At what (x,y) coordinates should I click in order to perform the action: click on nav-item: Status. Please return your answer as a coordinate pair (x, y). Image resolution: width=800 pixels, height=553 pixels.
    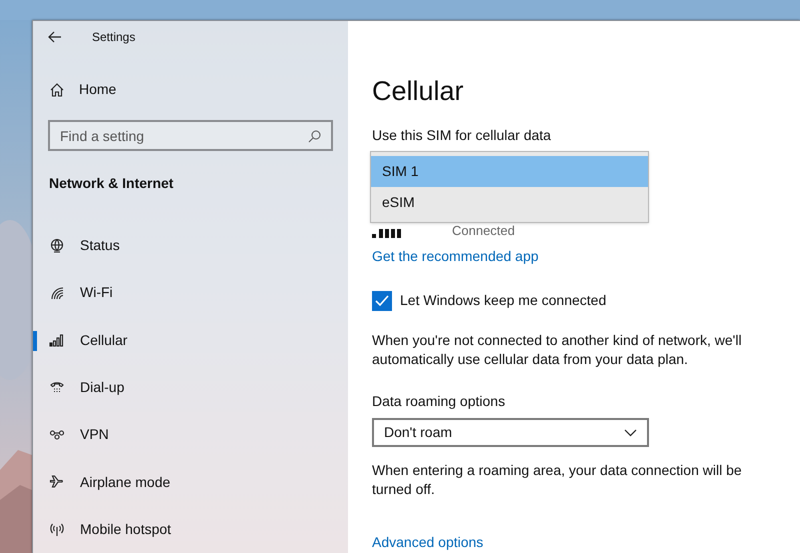
    Looking at the image, I should click on (190, 246).